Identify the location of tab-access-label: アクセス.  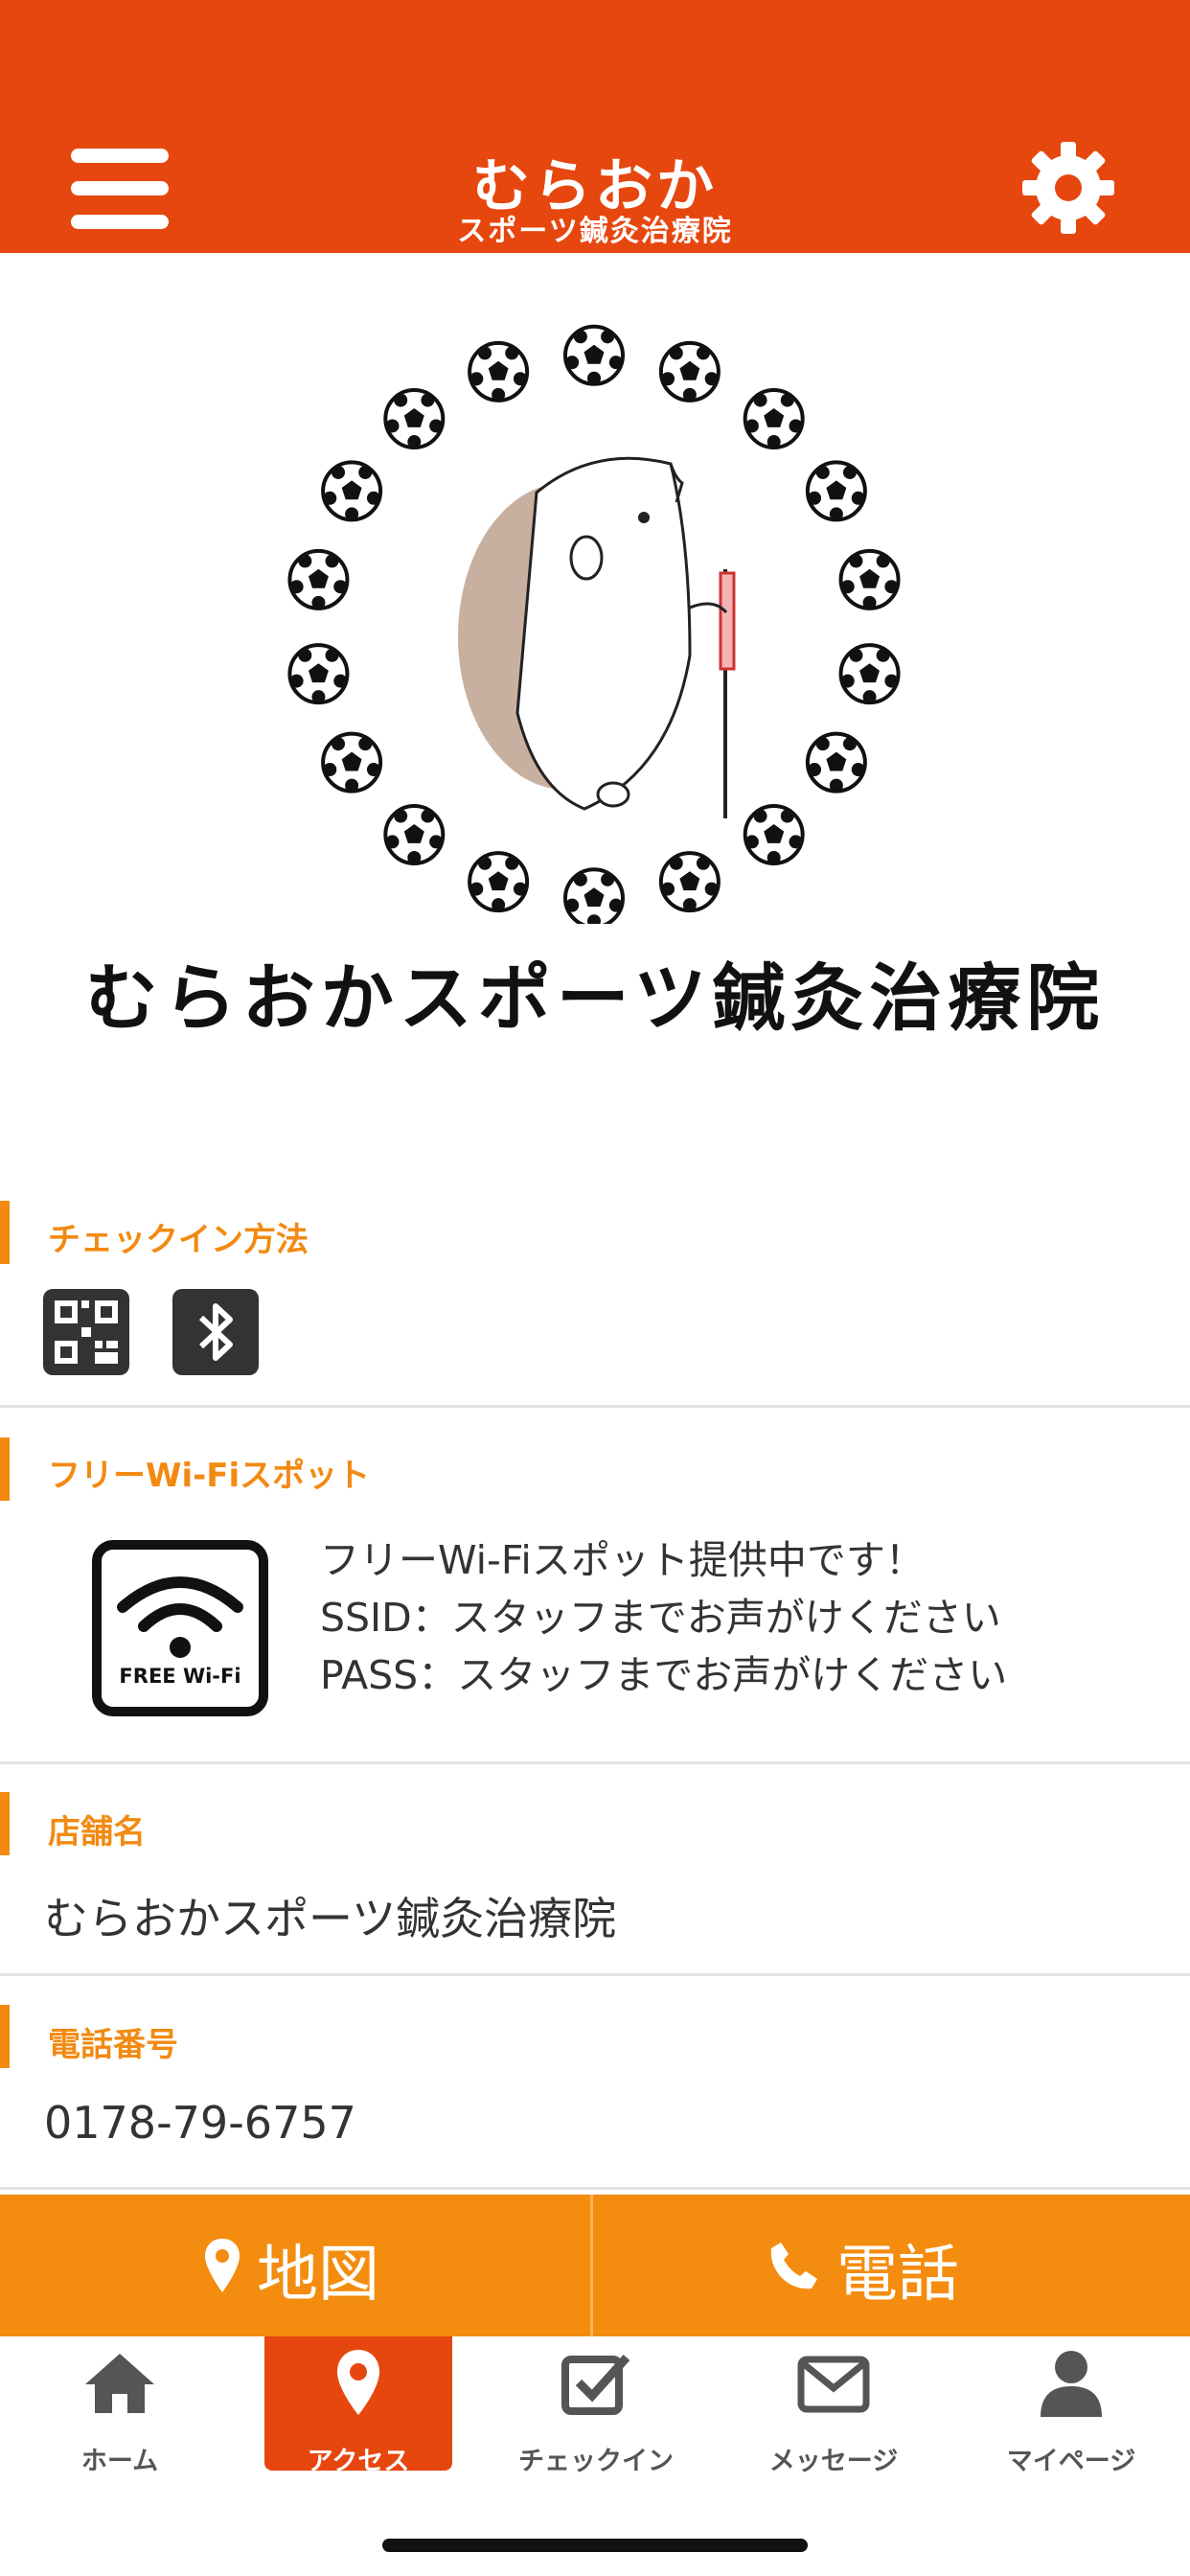
(358, 2461).